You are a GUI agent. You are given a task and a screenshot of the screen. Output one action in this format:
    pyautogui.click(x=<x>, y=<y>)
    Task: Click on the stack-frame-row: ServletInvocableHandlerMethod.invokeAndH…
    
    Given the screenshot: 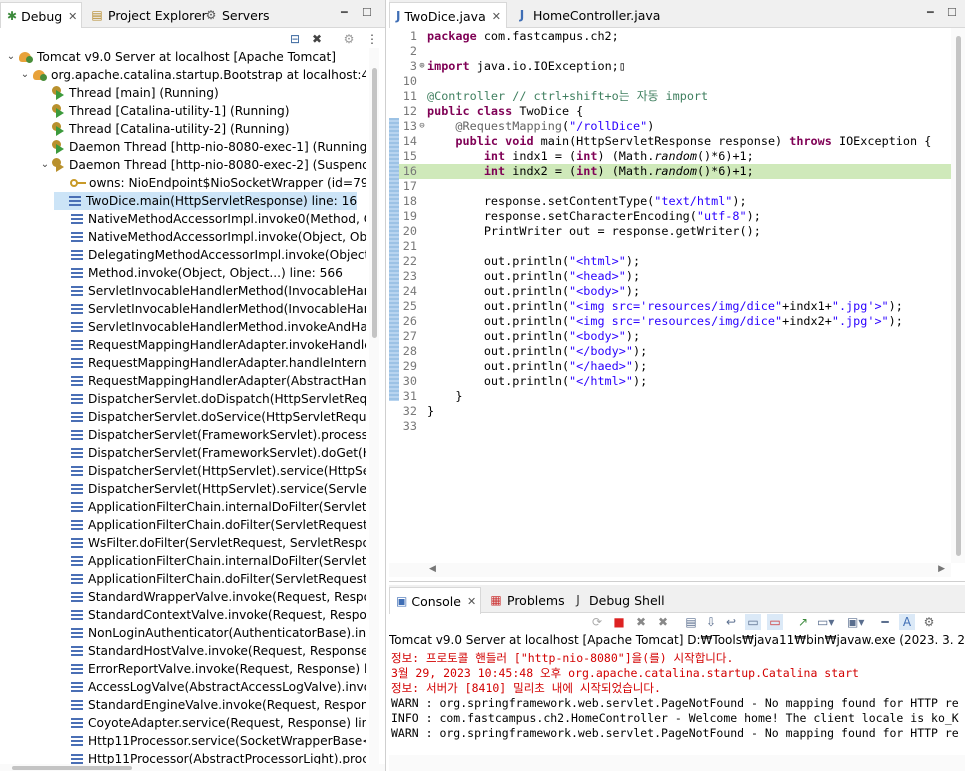 What is the action you would take?
    pyautogui.click(x=211, y=327)
    